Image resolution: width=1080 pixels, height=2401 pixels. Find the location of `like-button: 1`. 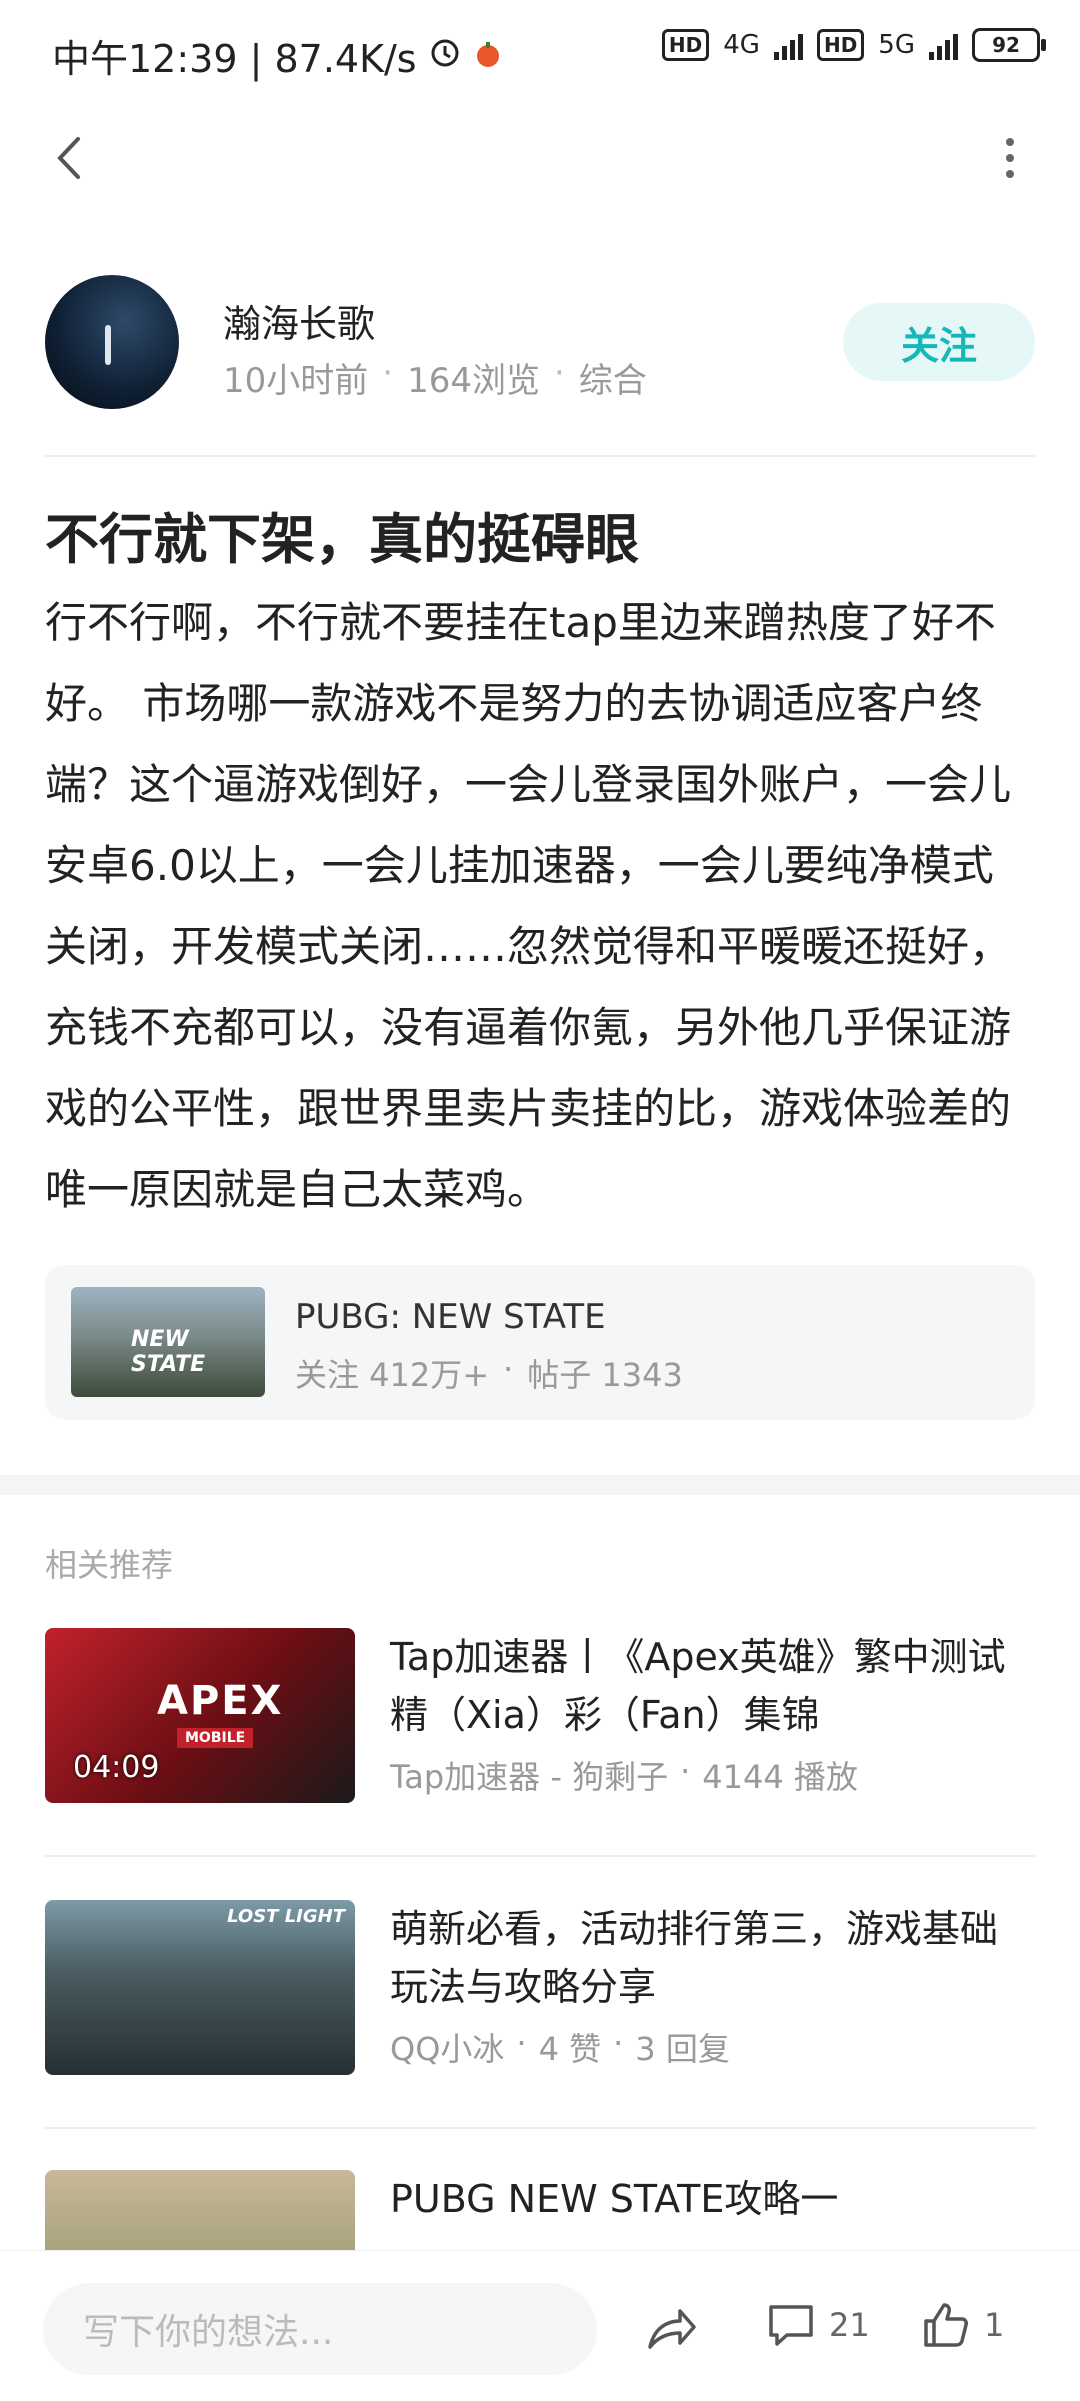

like-button: 1 is located at coordinates (962, 2325).